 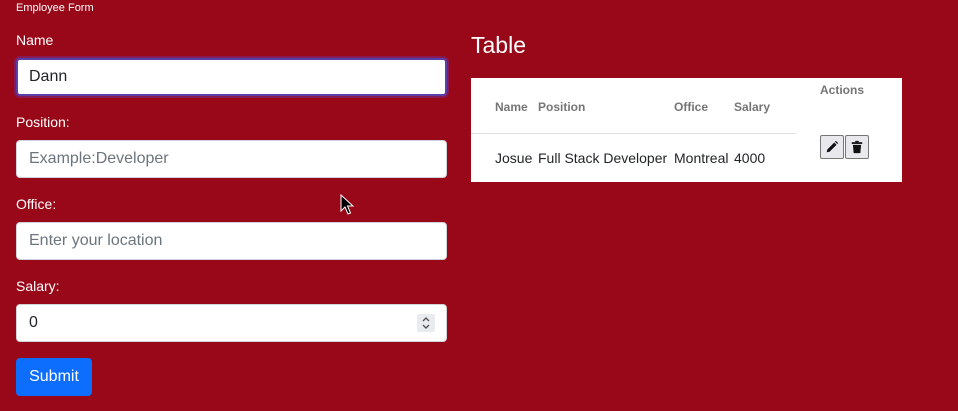 I want to click on header-office: Office, so click(x=691, y=107).